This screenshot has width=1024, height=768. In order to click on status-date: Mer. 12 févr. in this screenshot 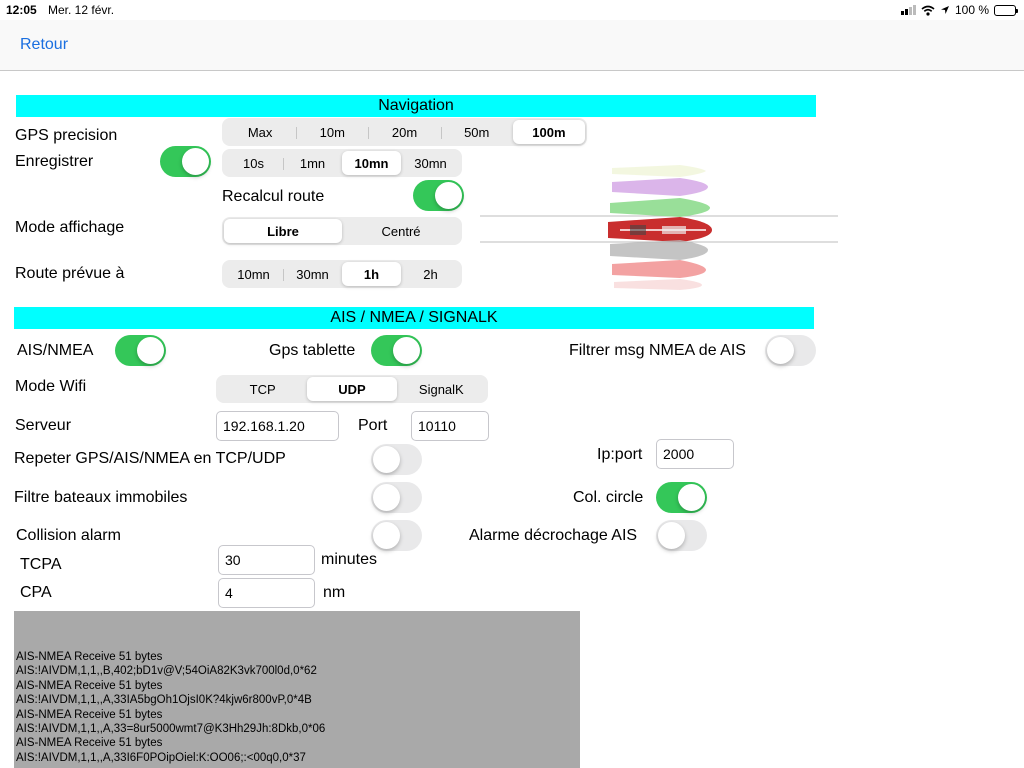, I will do `click(81, 10)`.